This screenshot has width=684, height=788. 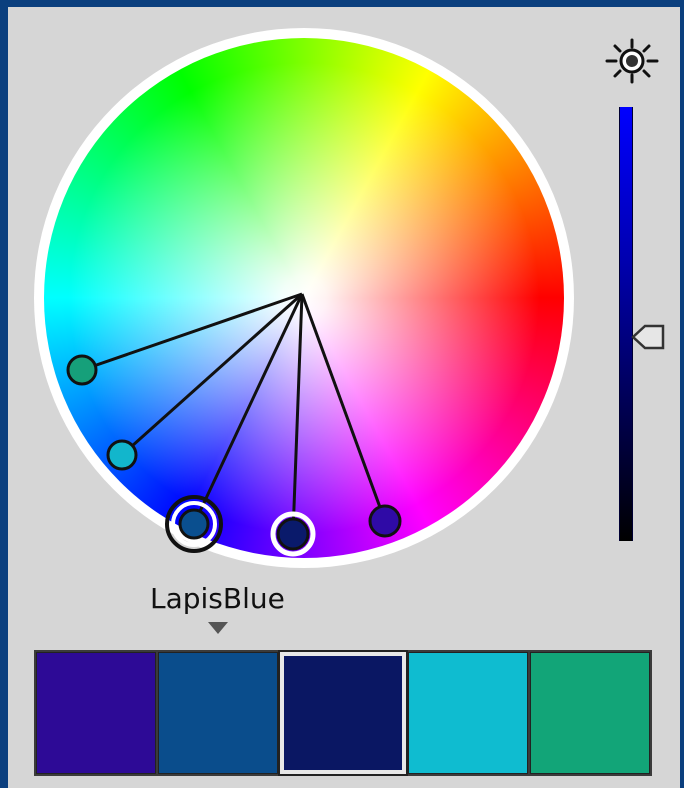 What do you see at coordinates (648, 337) in the screenshot?
I see `pointer-triangle-icon` at bounding box center [648, 337].